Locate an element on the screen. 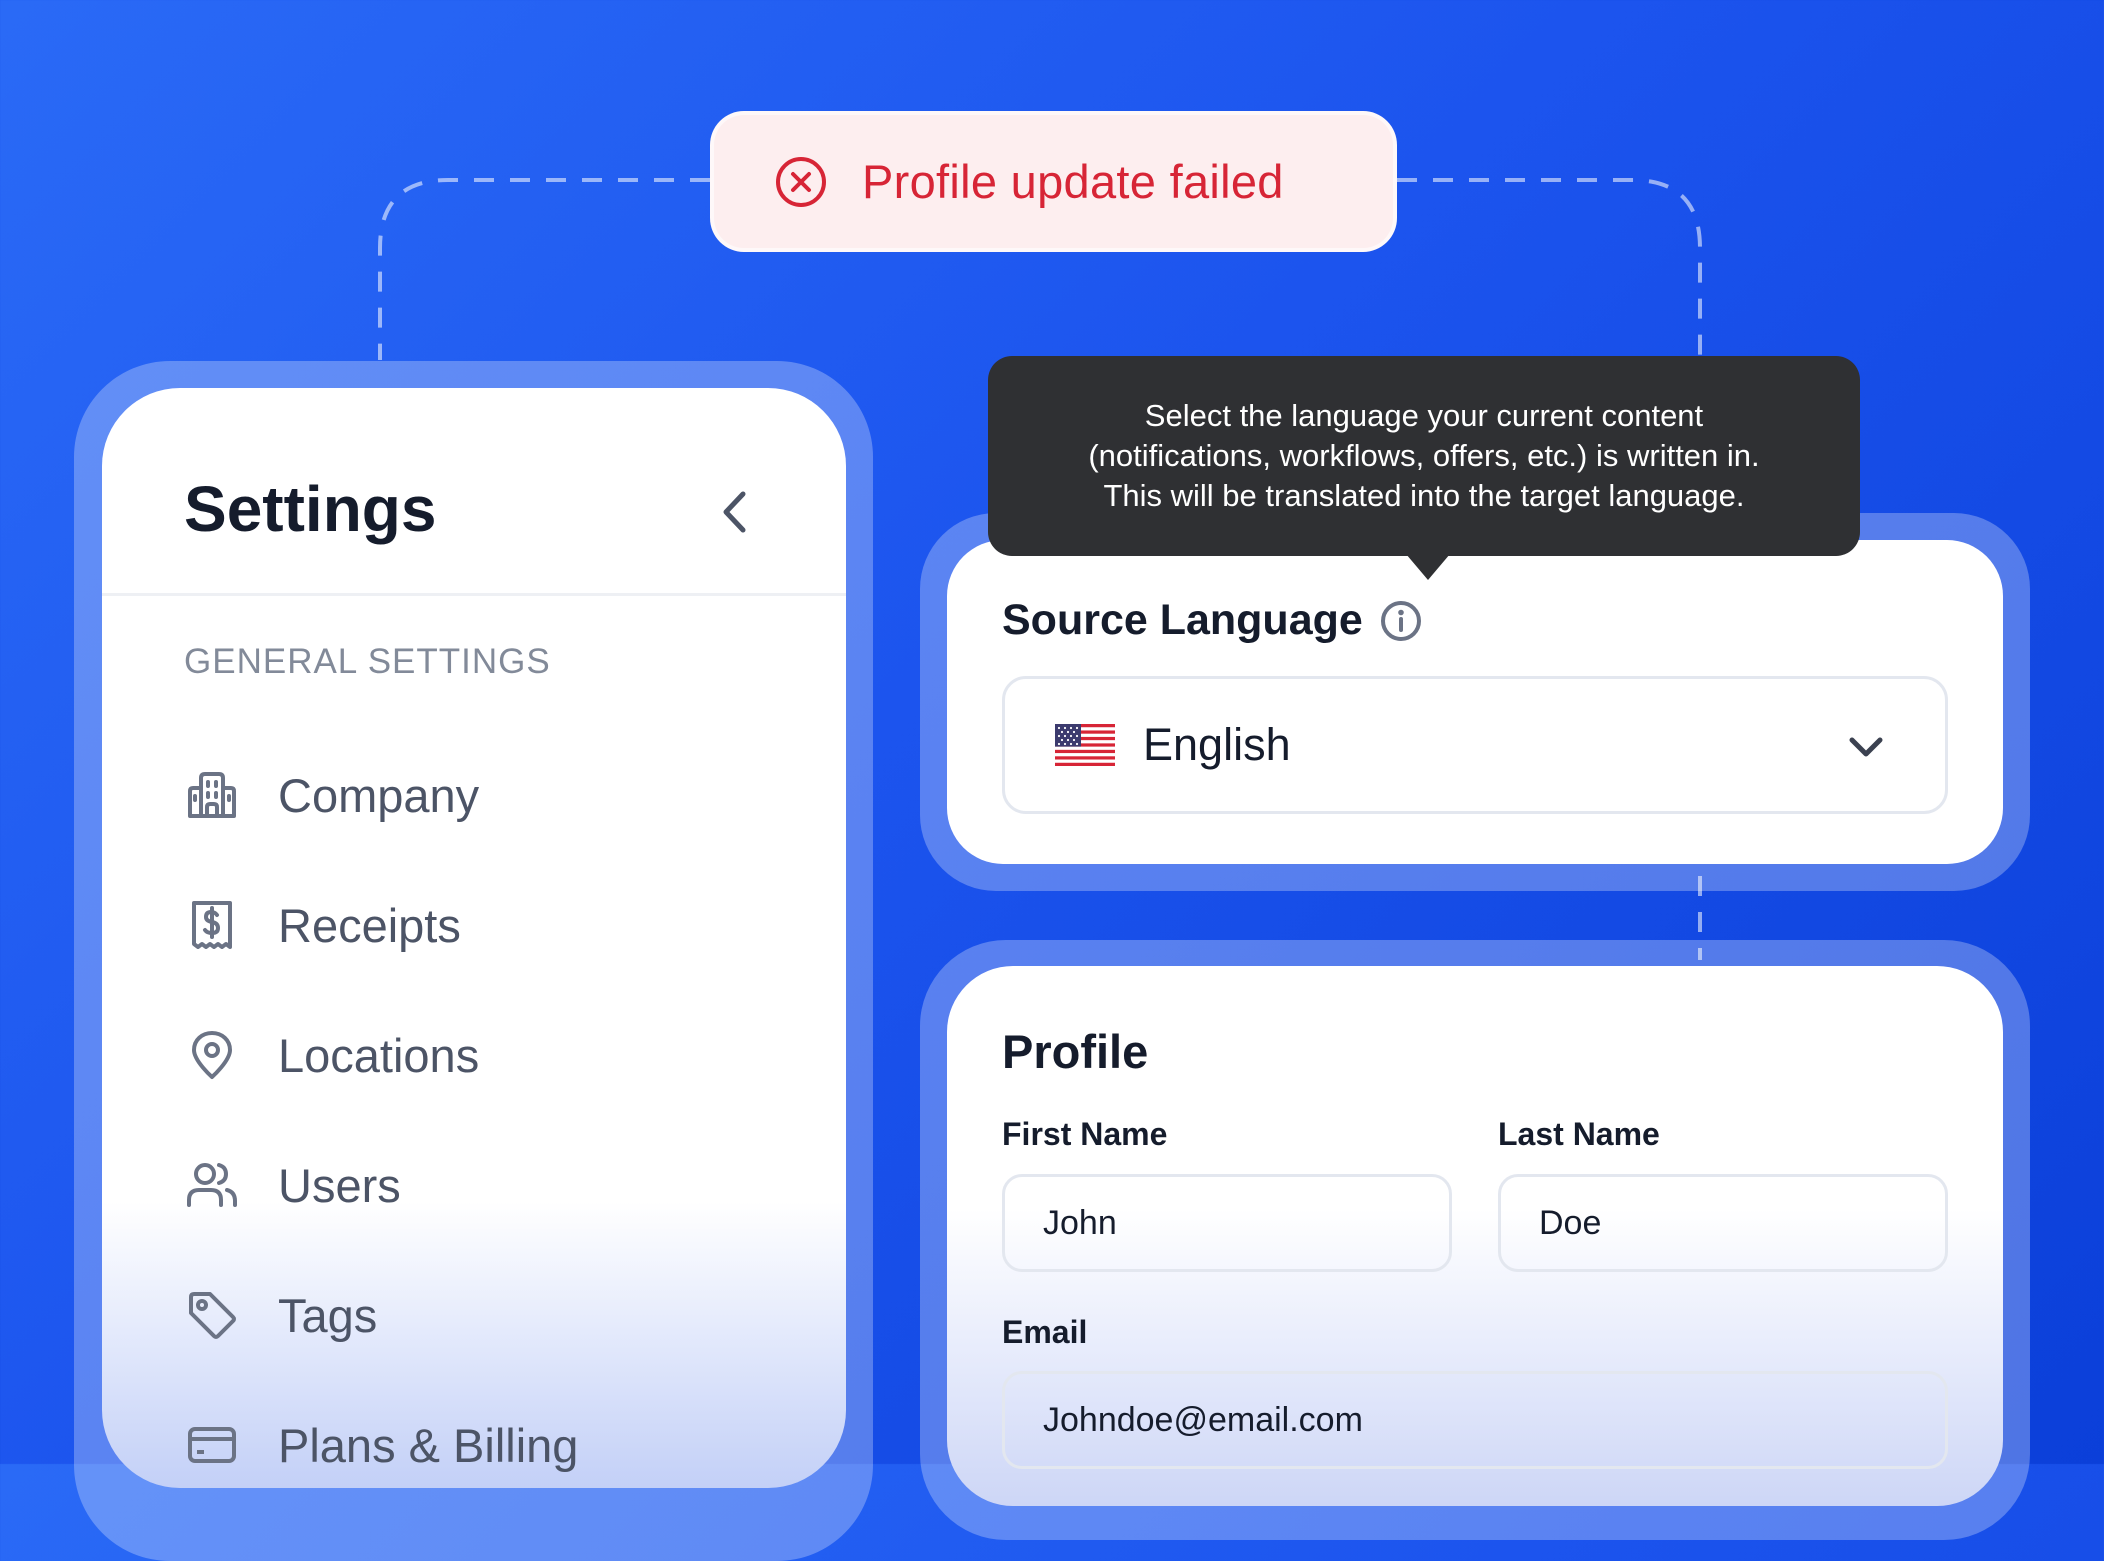  sidebar-item-users: Users is located at coordinates (381, 1185).